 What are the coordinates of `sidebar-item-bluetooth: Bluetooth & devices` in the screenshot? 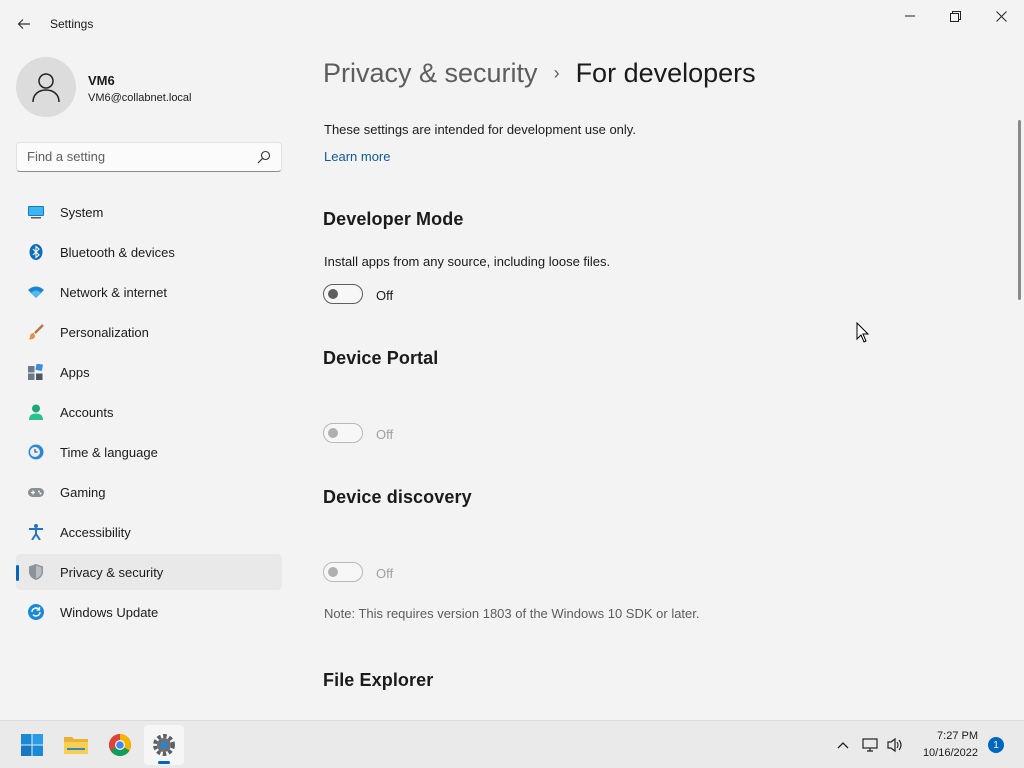 It's located at (149, 252).